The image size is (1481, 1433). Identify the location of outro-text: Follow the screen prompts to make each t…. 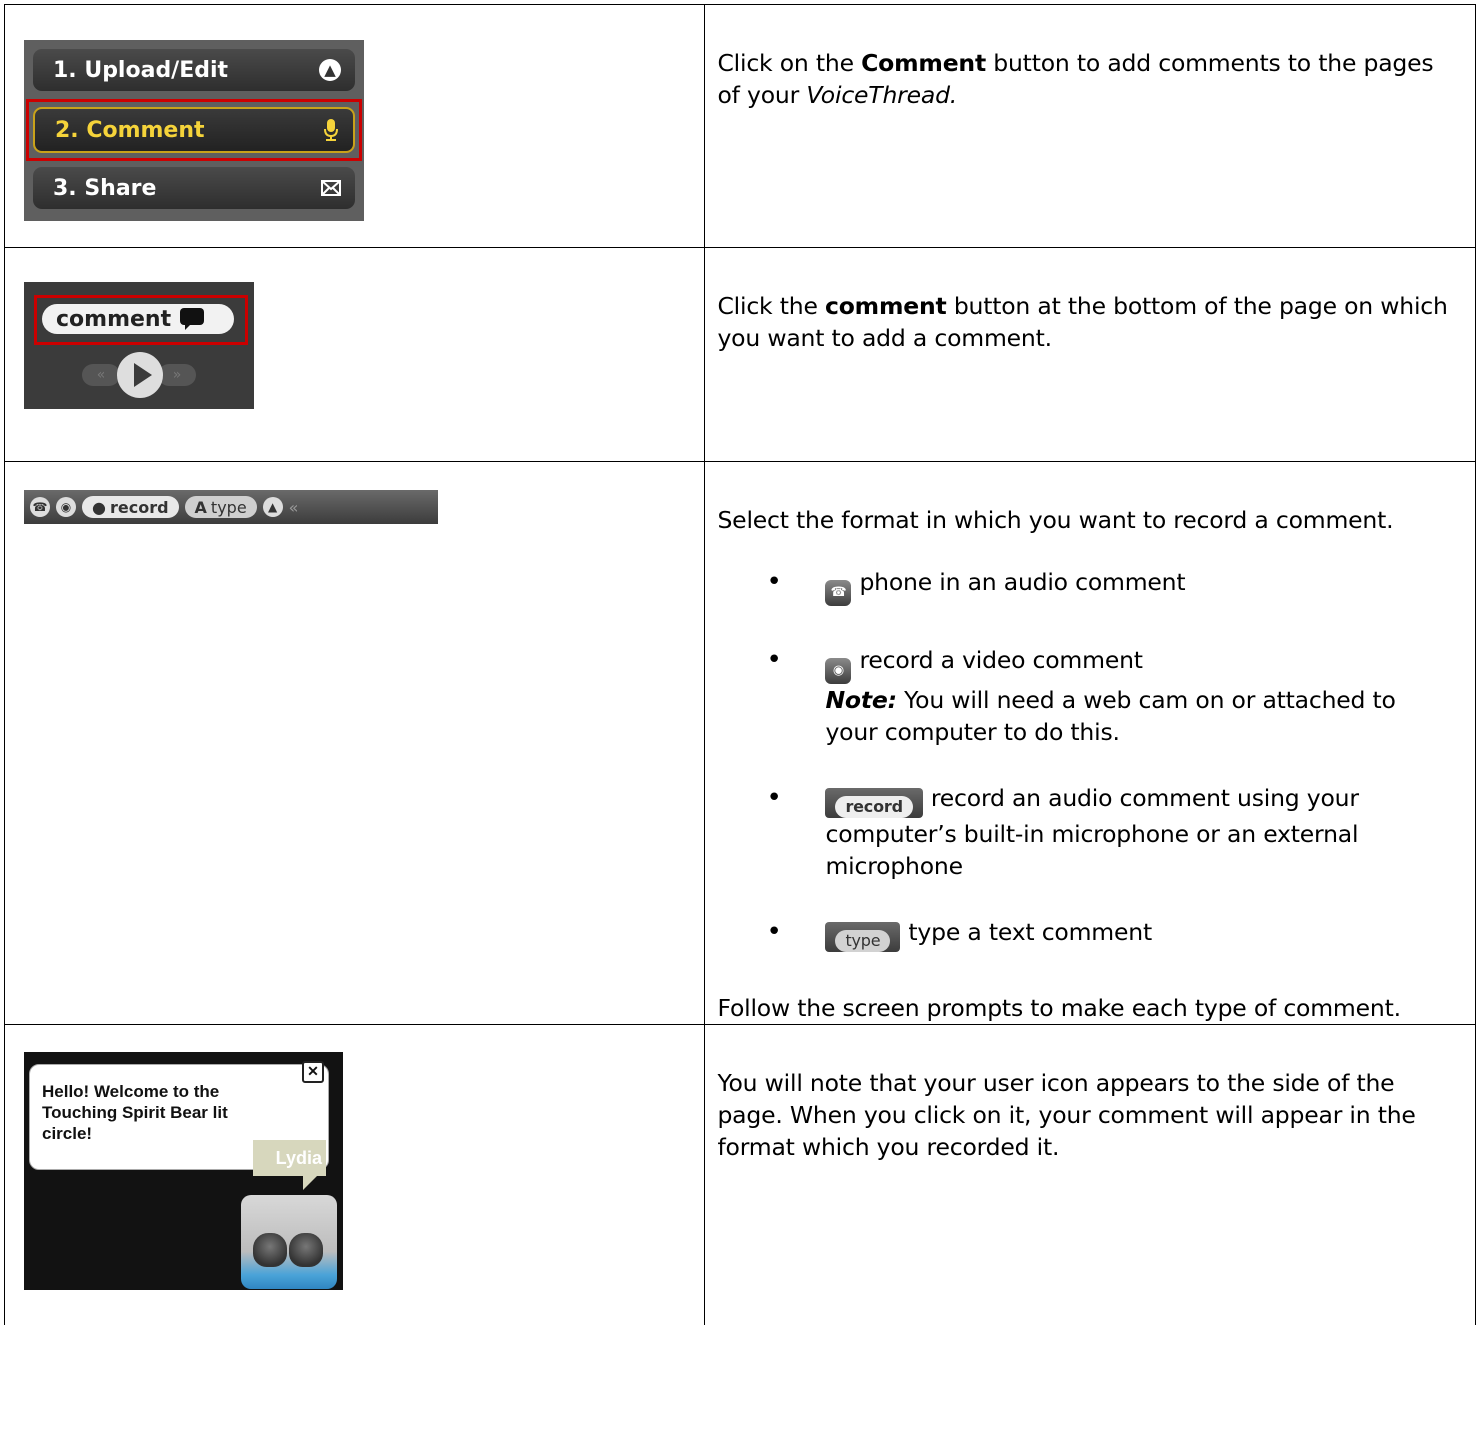
(1059, 1008).